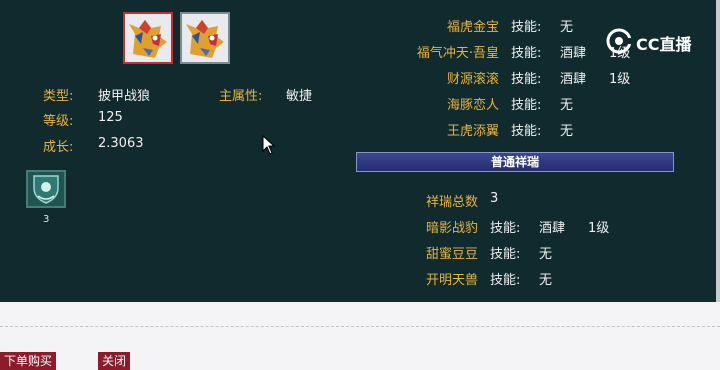 The width and height of the screenshot is (720, 370). I want to click on badge-count: 3, so click(46, 219).